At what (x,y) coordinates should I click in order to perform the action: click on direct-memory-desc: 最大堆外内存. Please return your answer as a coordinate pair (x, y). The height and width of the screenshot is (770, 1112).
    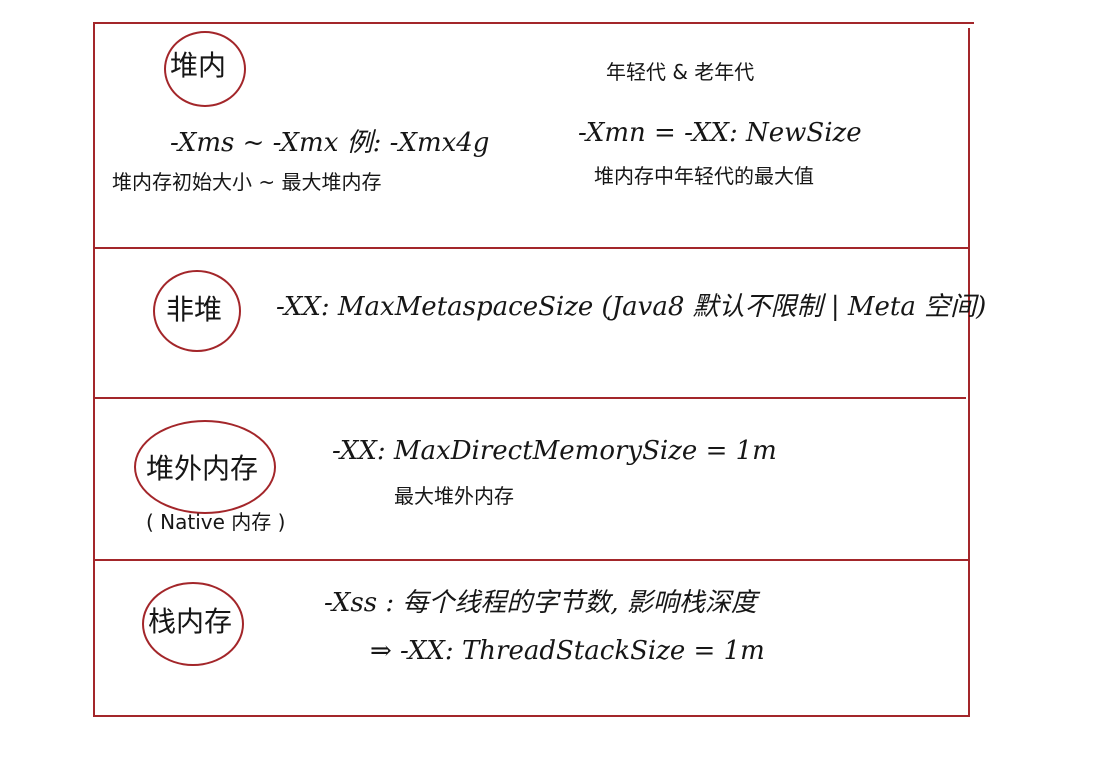
    Looking at the image, I should click on (454, 496).